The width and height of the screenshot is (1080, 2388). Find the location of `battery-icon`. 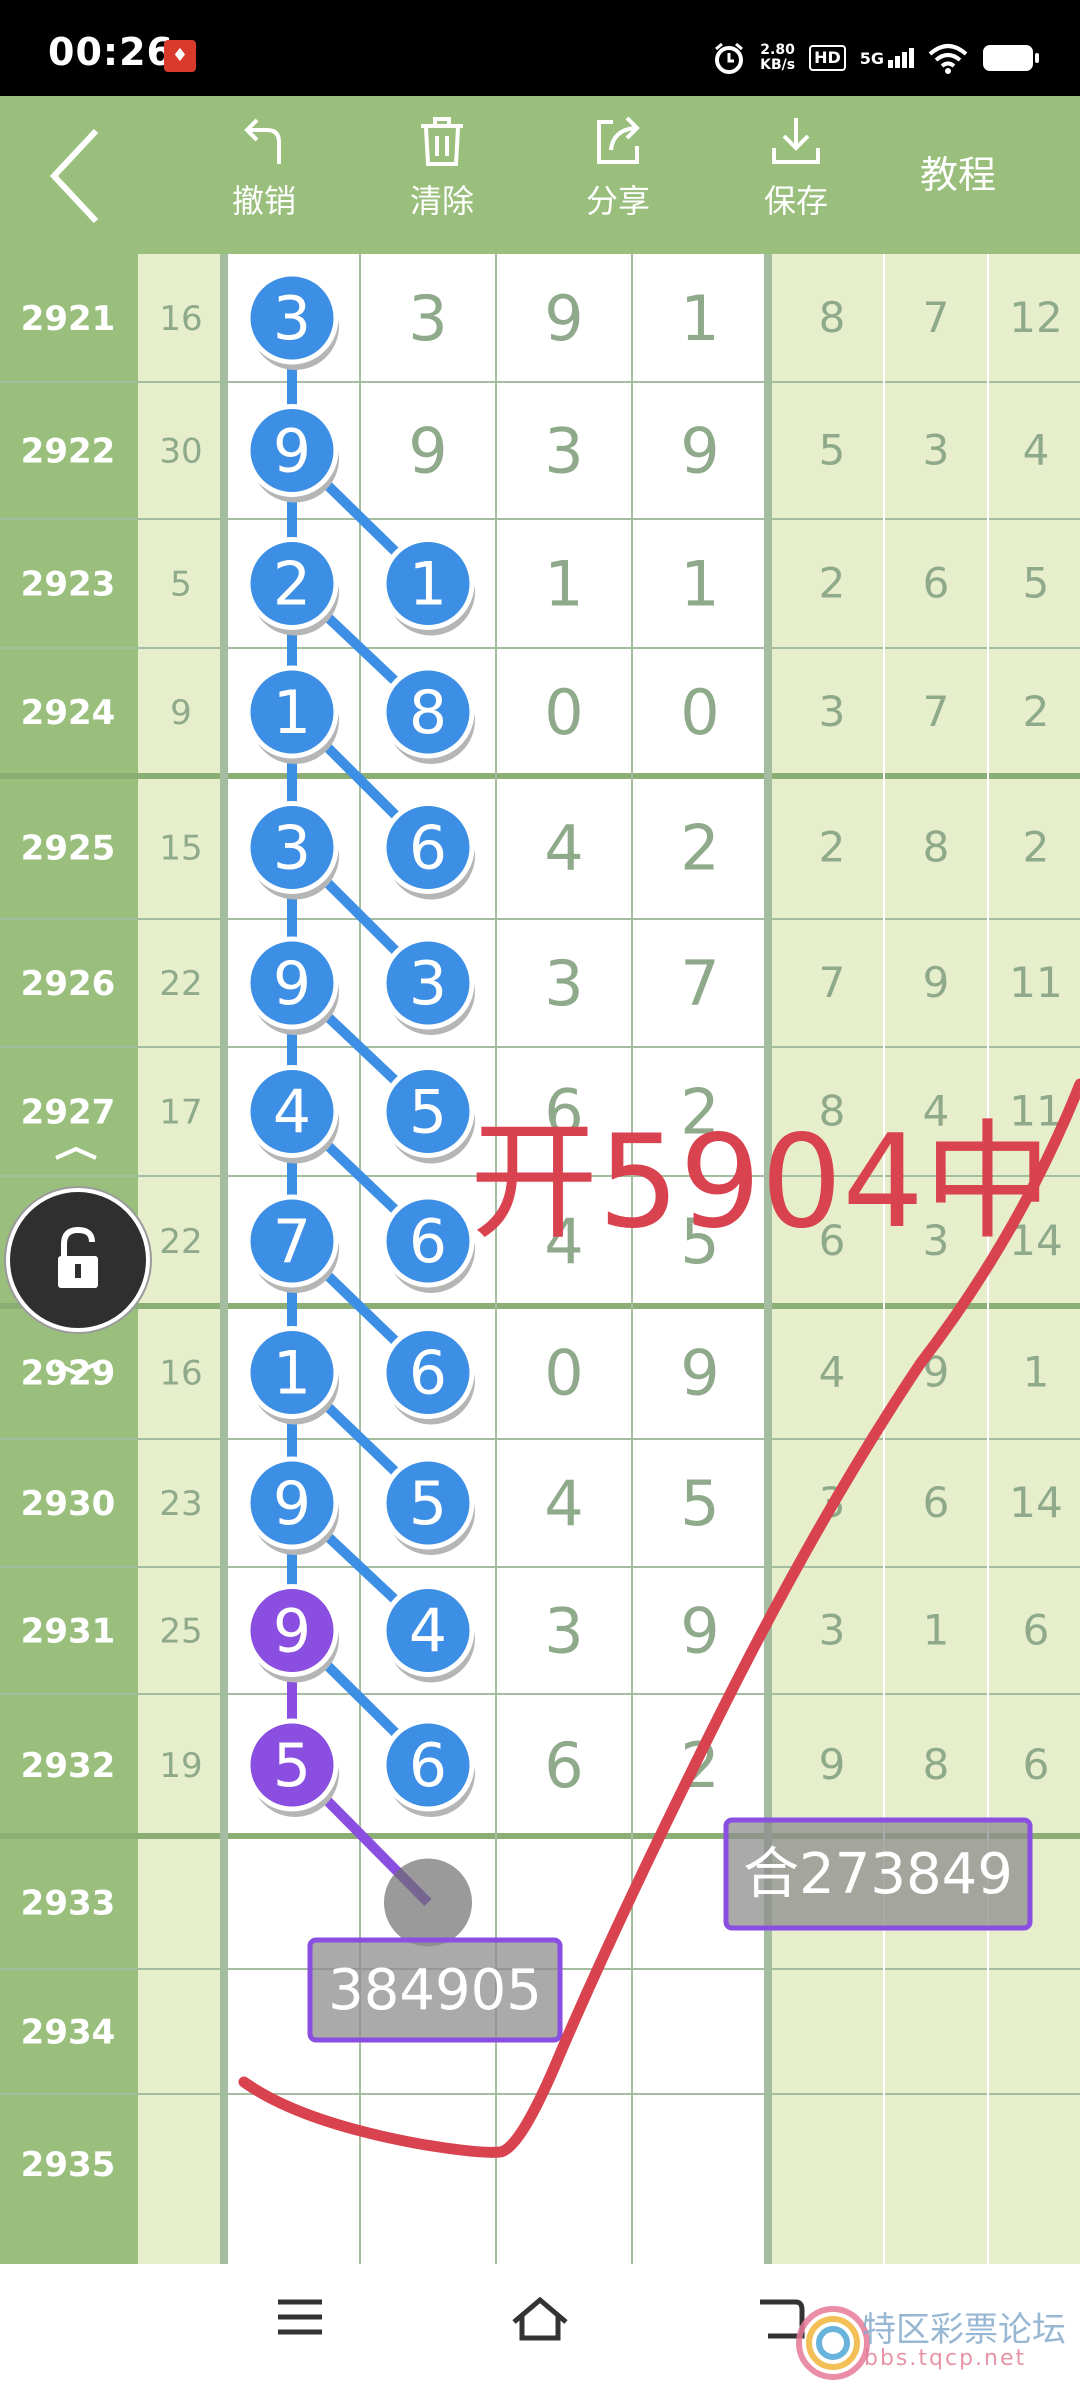

battery-icon is located at coordinates (1011, 58).